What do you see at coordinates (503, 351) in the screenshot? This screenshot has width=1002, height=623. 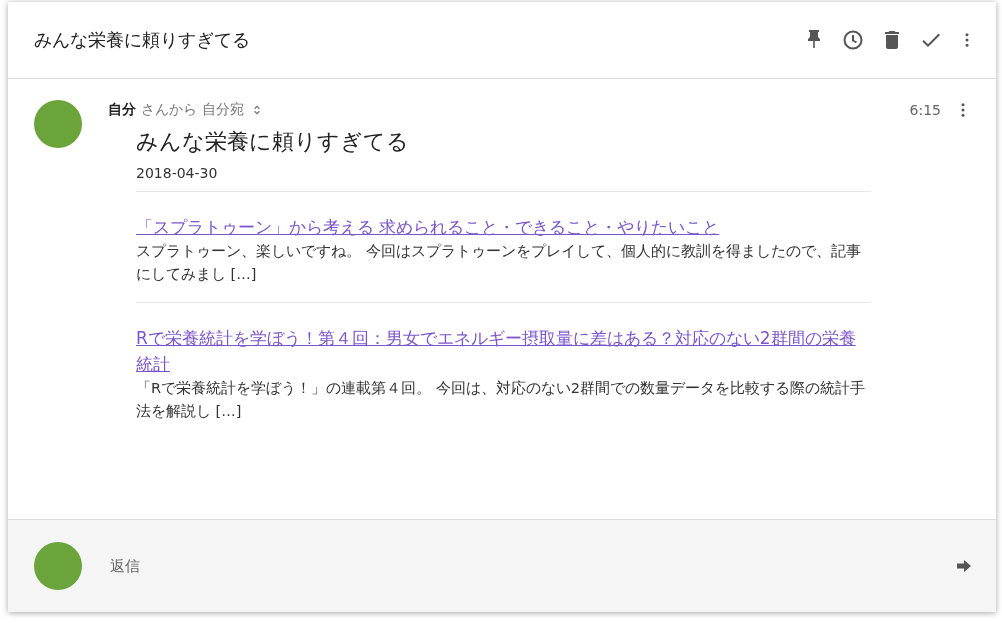 I see `post-link: Rで栄養統計を学ぼう！第４回：男女でエネルギー摂取量に差はある？対応のない2群間の栄養統計` at bounding box center [503, 351].